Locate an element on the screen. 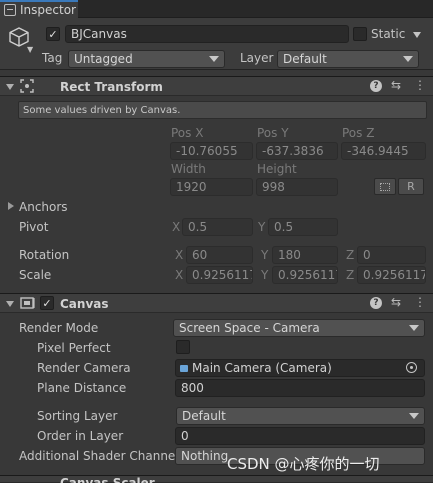 This screenshot has width=433, height=483. camera-icon is located at coordinates (184, 368).